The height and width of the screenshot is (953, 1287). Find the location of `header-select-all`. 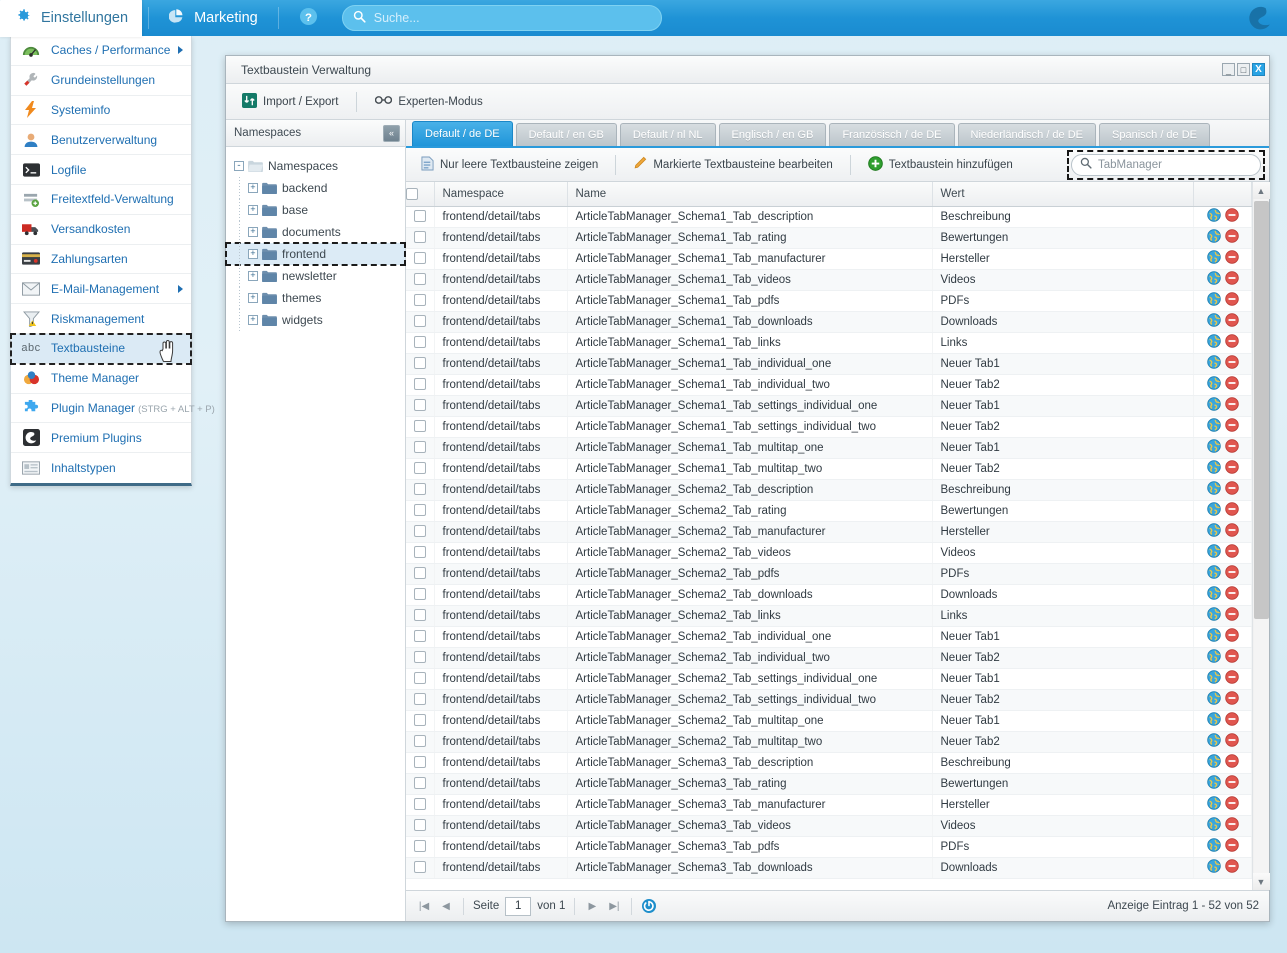

header-select-all is located at coordinates (420, 194).